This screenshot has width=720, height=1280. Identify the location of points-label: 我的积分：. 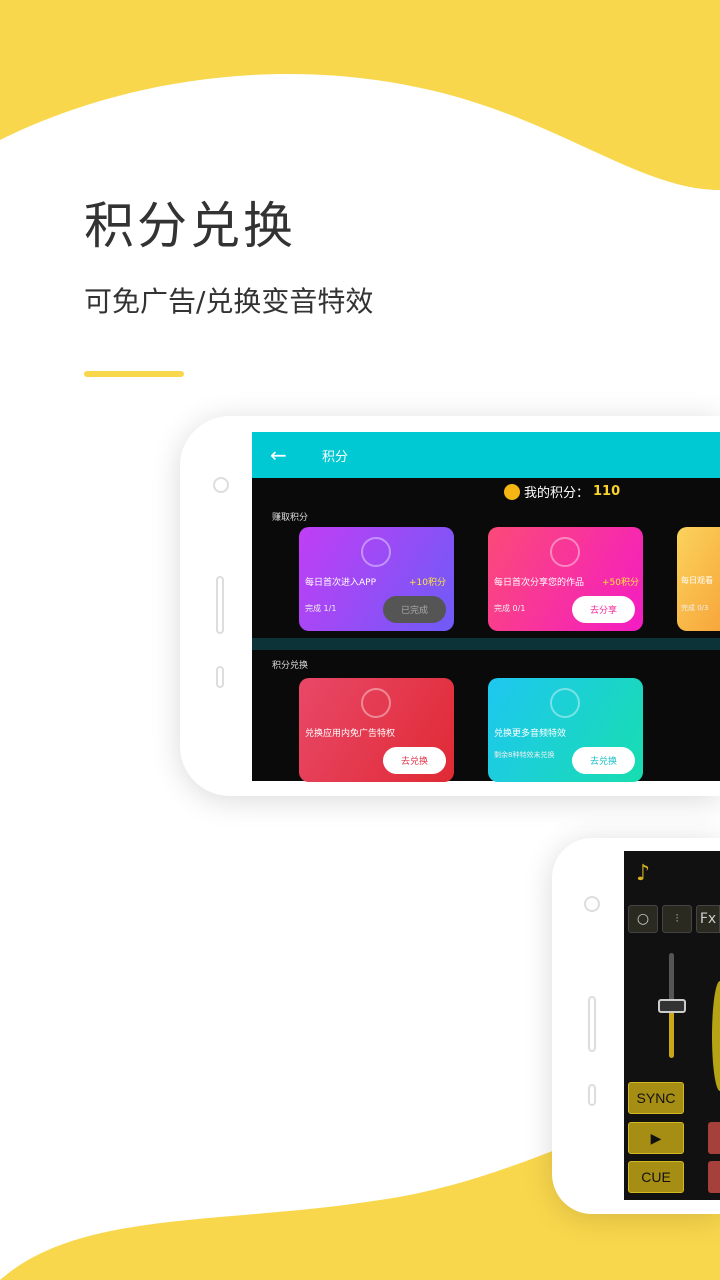
(557, 493).